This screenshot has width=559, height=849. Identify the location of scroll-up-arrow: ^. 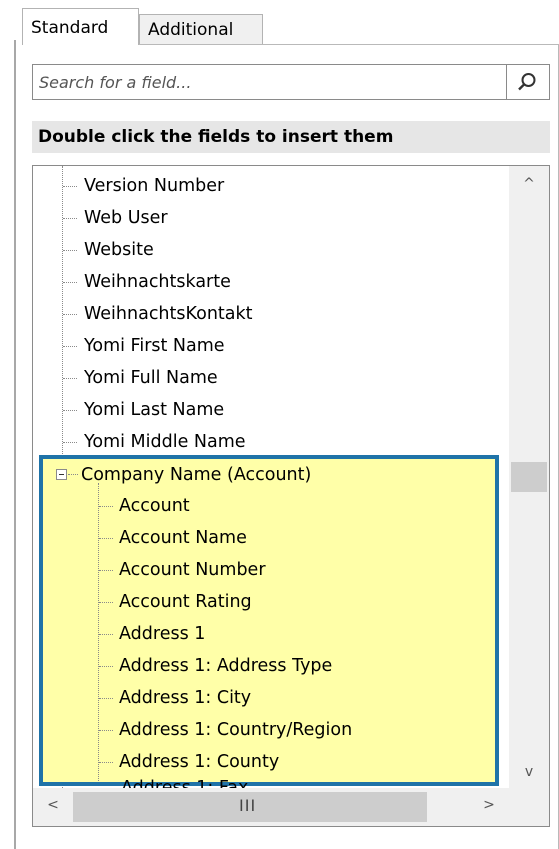
(529, 184).